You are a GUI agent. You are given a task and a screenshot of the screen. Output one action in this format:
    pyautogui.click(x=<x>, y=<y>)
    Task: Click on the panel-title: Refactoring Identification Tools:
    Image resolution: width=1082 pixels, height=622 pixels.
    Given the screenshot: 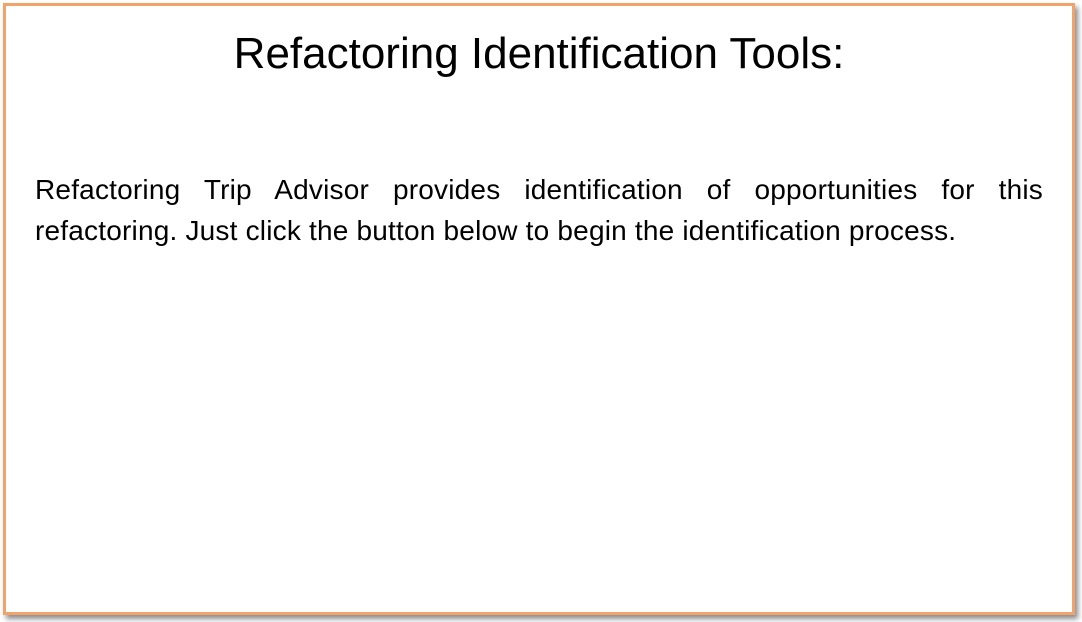 What is the action you would take?
    pyautogui.click(x=539, y=53)
    